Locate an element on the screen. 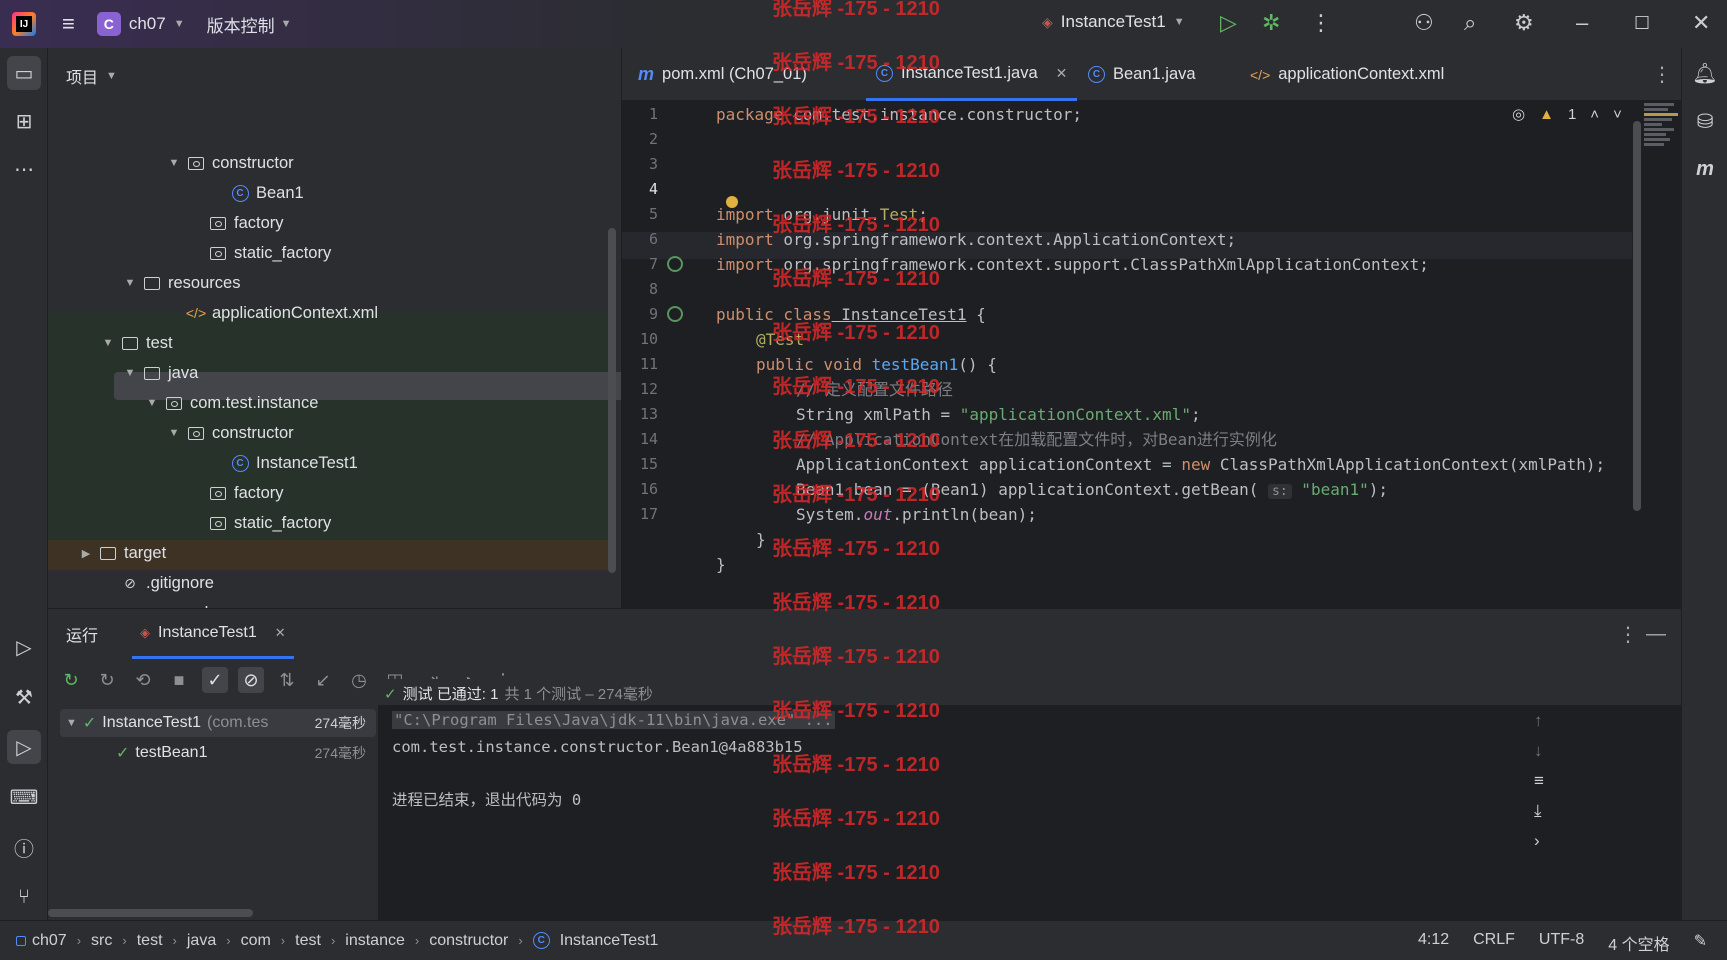  caret-position: 4:12 is located at coordinates (1433, 943).